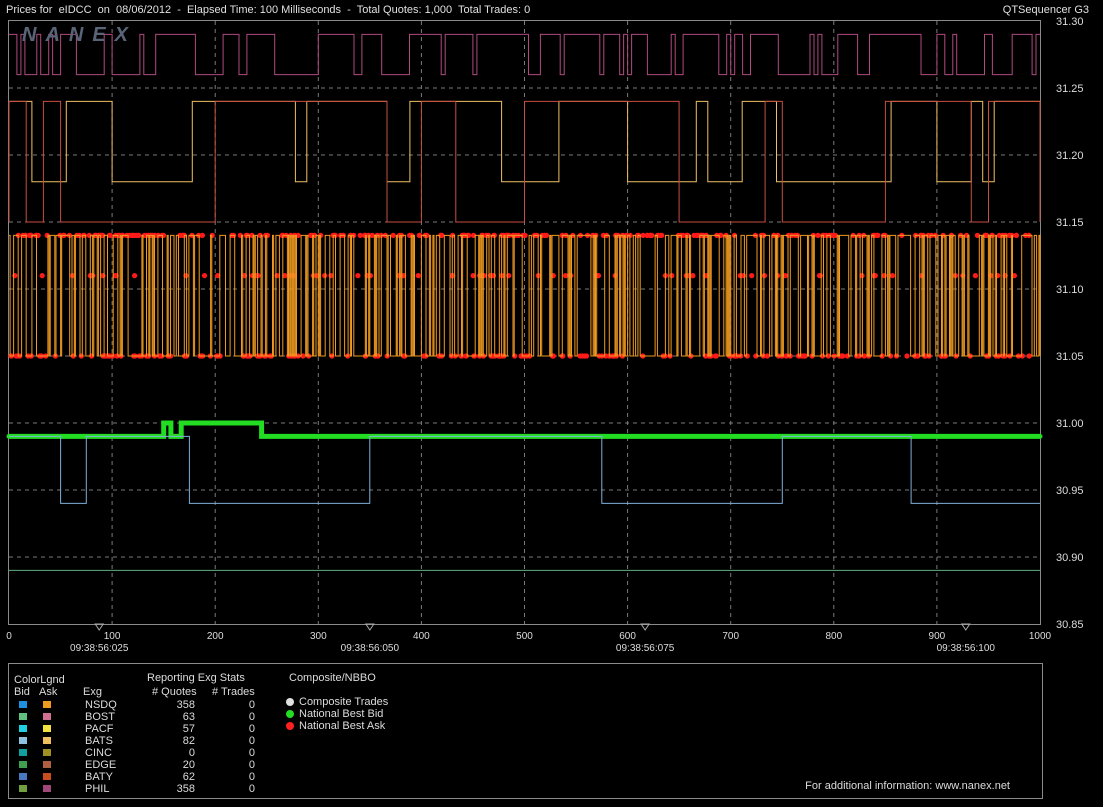 The height and width of the screenshot is (807, 1103). I want to click on y-tick-label: 30.95, so click(1070, 491).